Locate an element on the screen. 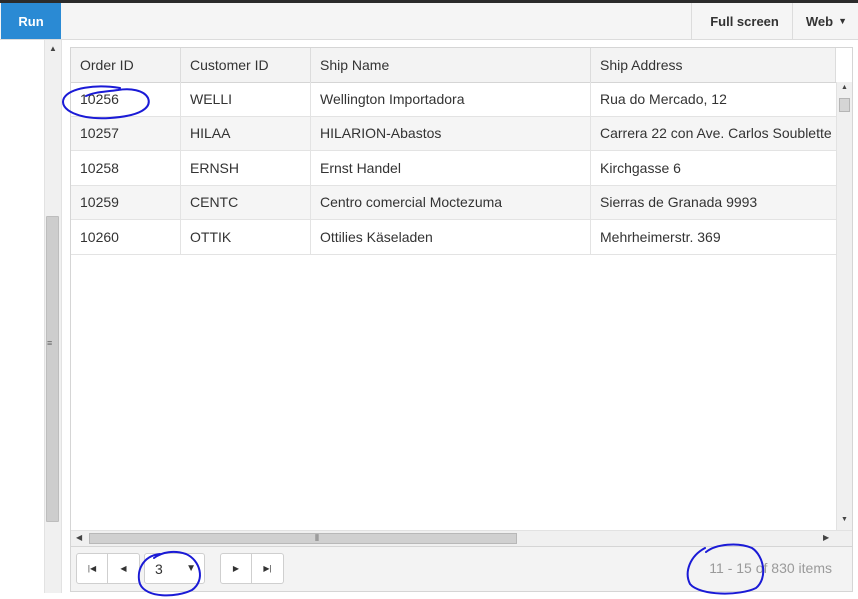  cell-ship-address: Kirchgasse 6 is located at coordinates (640, 167).